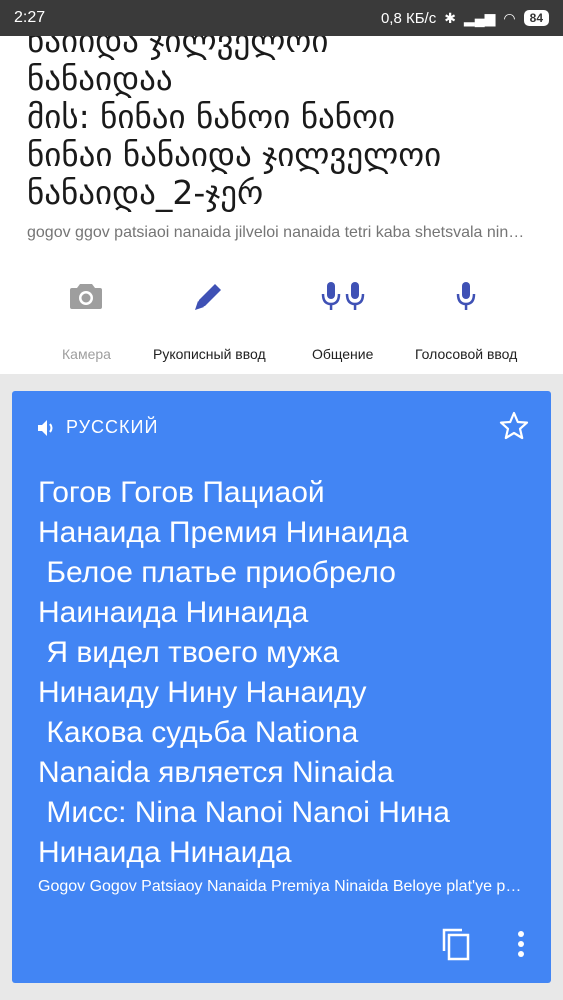  Describe the element at coordinates (450, 17) in the screenshot. I see `bluetooth-icon: ✱` at that location.